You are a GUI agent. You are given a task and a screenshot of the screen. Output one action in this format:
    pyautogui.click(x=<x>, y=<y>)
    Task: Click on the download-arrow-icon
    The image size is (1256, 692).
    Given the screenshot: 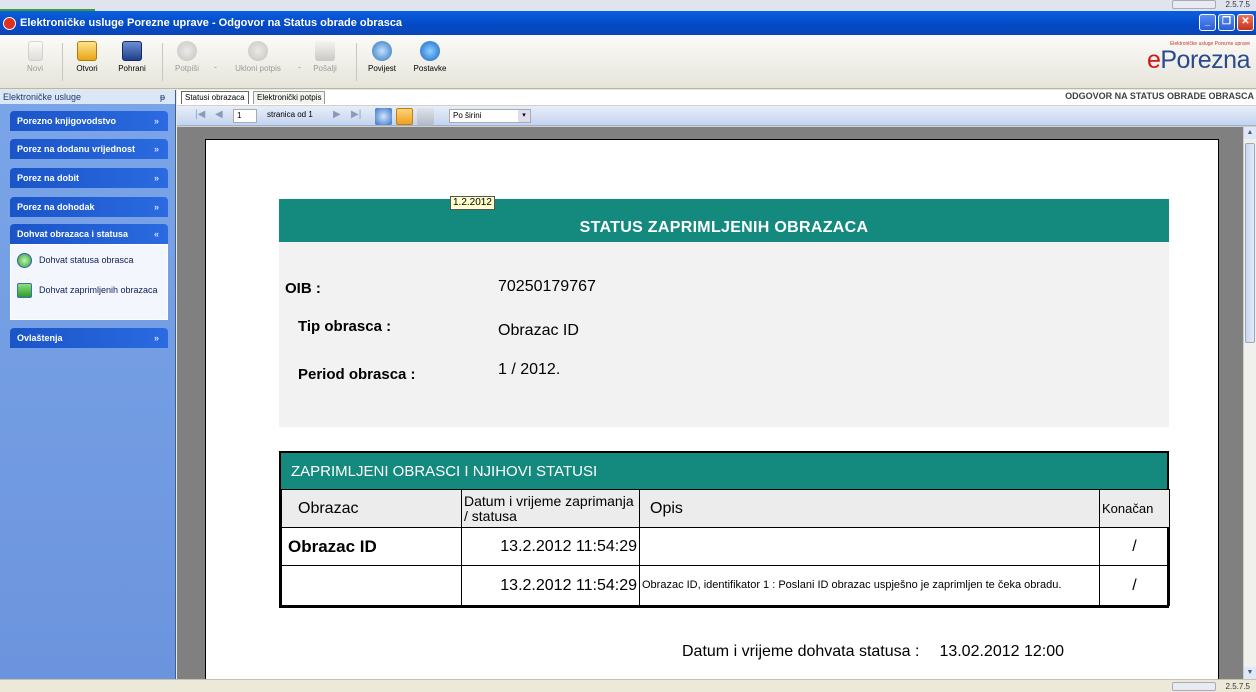 What is the action you would take?
    pyautogui.click(x=24, y=290)
    